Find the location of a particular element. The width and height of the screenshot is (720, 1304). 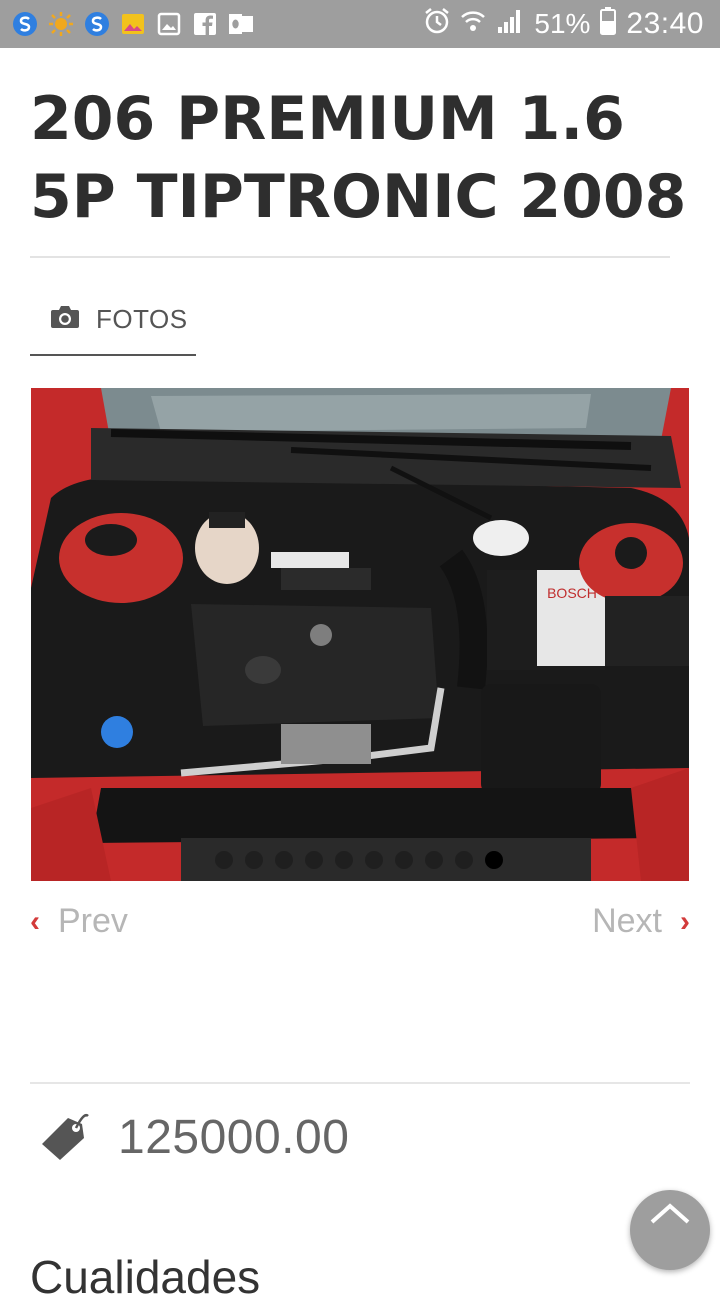

status-bar: 51% 23:40 is located at coordinates (360, 24).